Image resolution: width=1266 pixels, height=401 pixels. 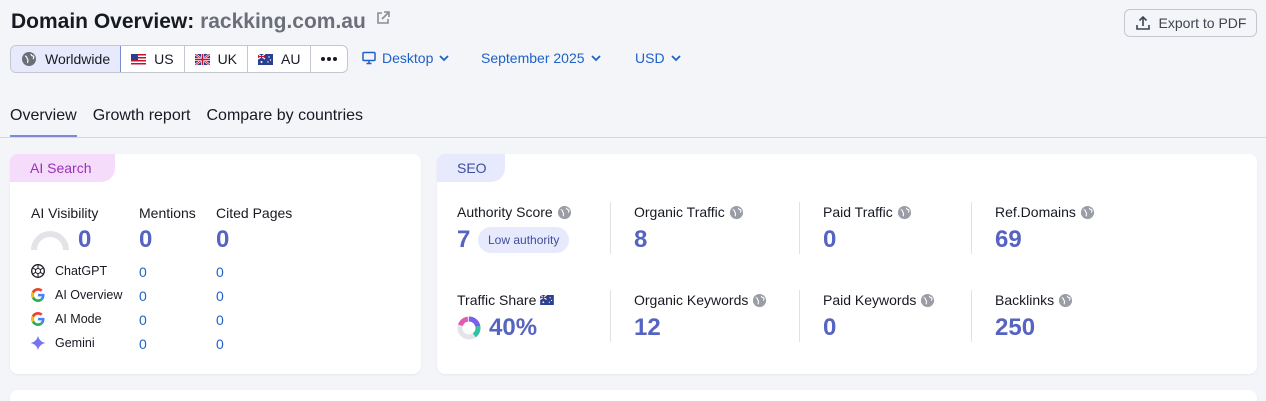 I want to click on cited-pages-label: Cited Pages, so click(x=254, y=213).